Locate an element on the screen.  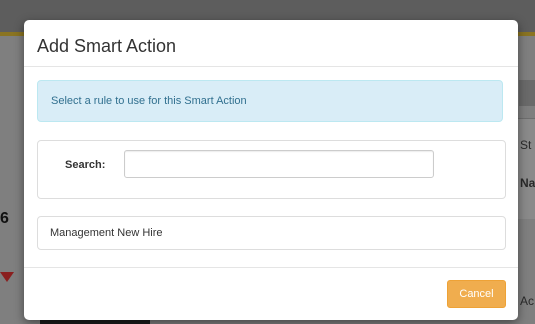
rule-item-management-new-hire: Management New Hire is located at coordinates (271, 233).